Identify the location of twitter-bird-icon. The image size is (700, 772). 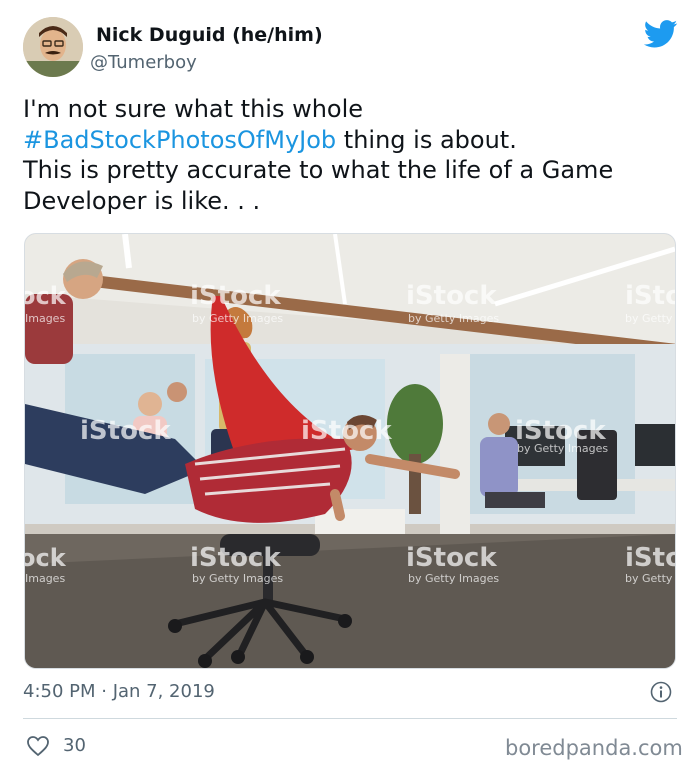
(661, 34).